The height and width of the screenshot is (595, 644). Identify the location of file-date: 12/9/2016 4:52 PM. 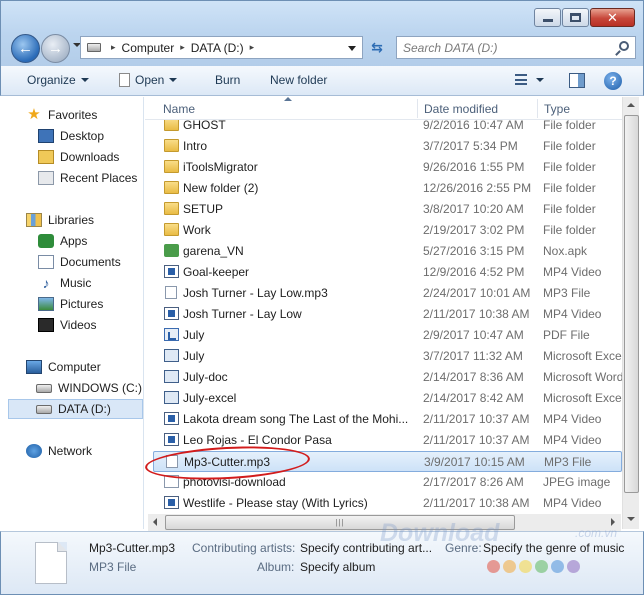
(474, 272).